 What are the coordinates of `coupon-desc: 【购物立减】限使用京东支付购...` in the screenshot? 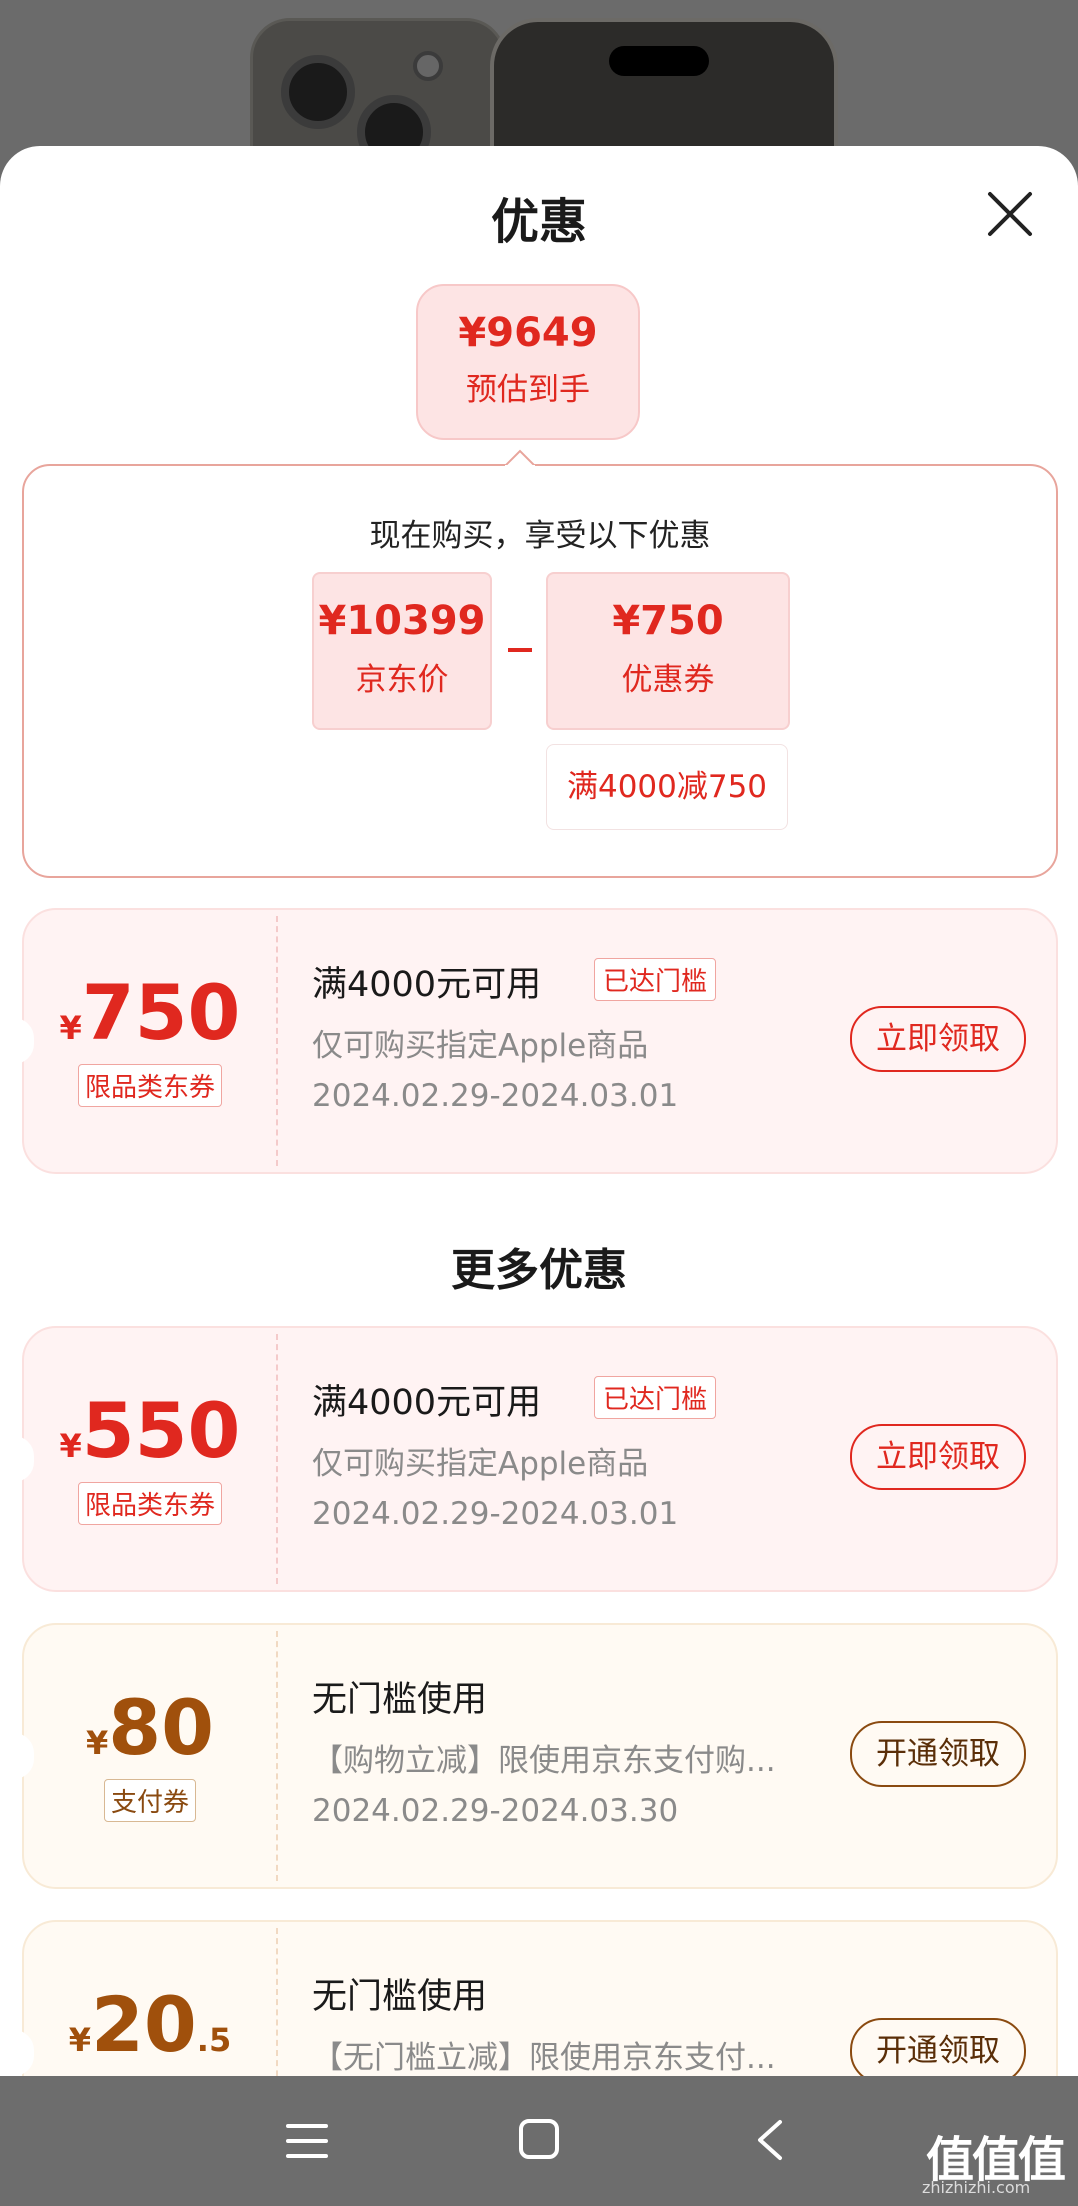 It's located at (544, 1761).